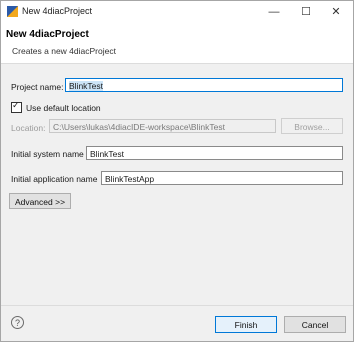 This screenshot has width=354, height=342. I want to click on page-description: Creates a new 4diacProject, so click(64, 51).